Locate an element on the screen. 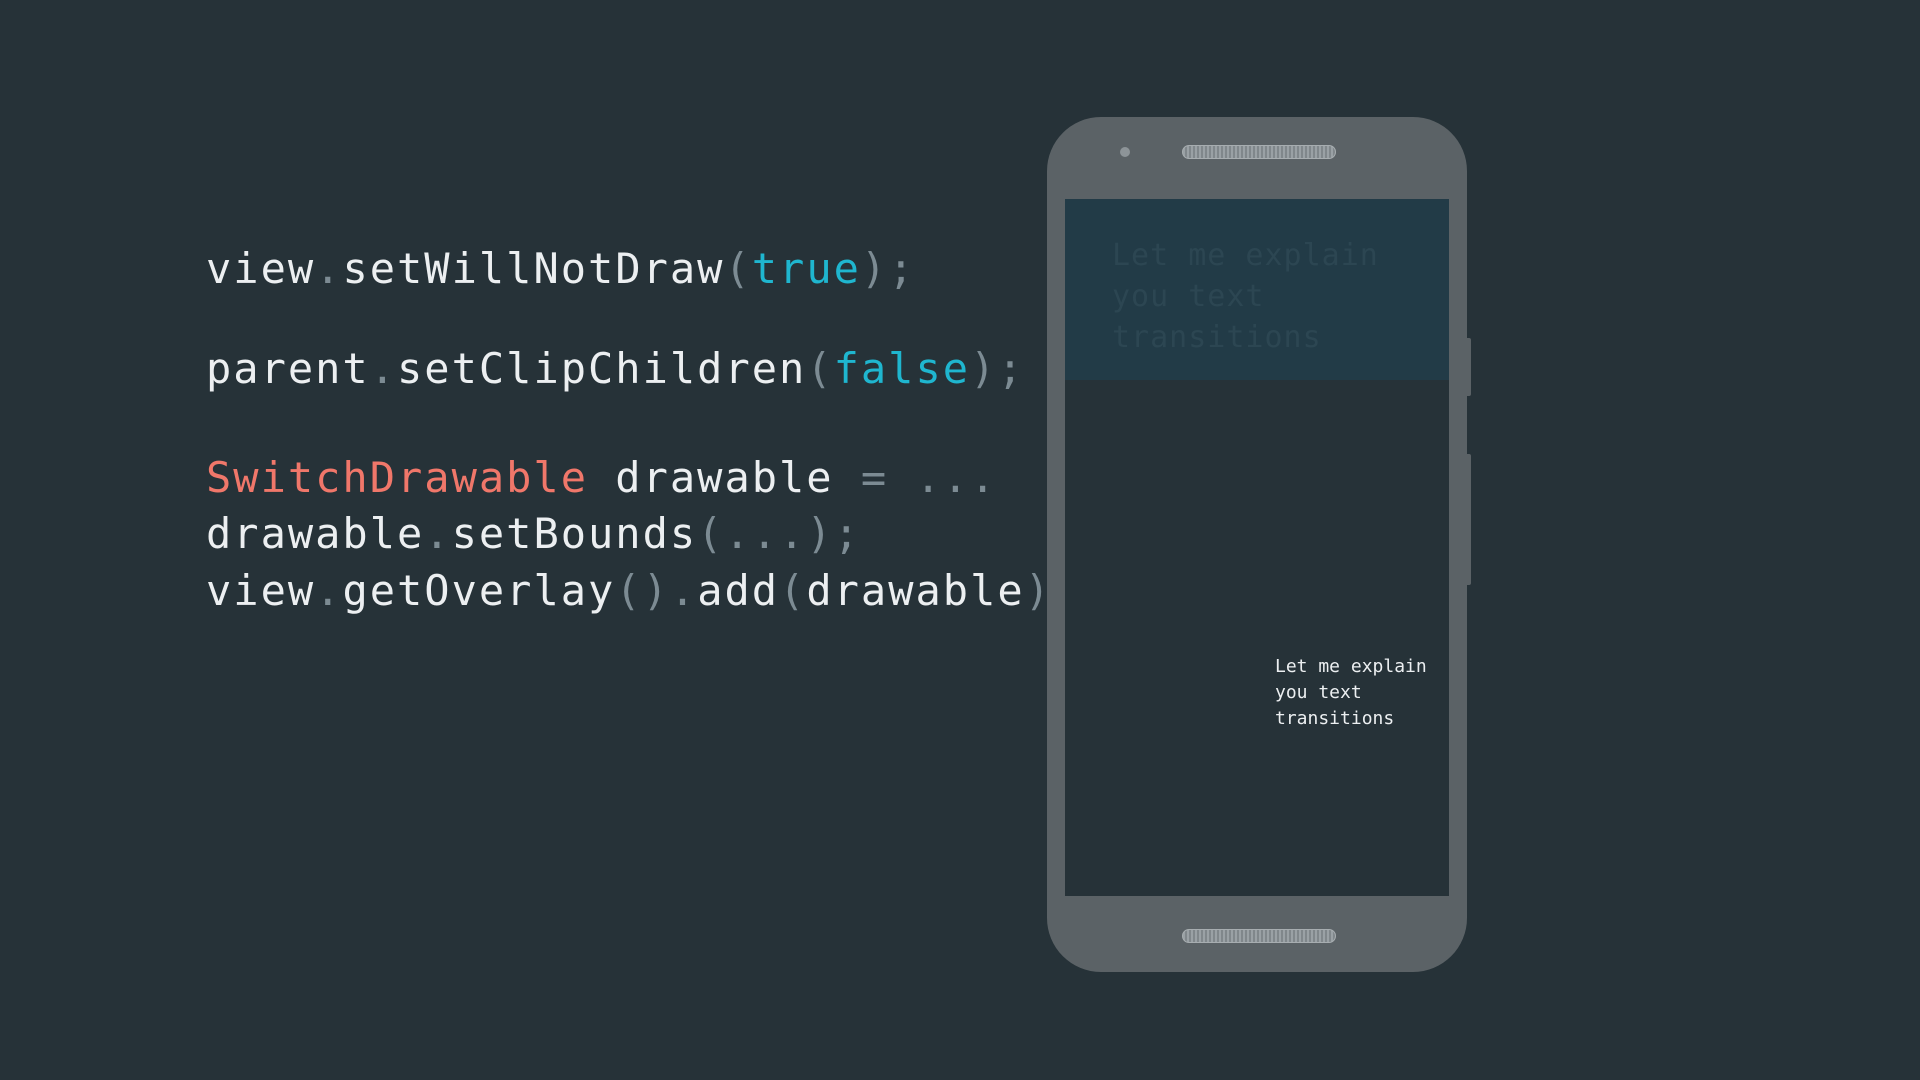 The width and height of the screenshot is (1920, 1080). code-token-method: setWillNotDraw is located at coordinates (533, 268).